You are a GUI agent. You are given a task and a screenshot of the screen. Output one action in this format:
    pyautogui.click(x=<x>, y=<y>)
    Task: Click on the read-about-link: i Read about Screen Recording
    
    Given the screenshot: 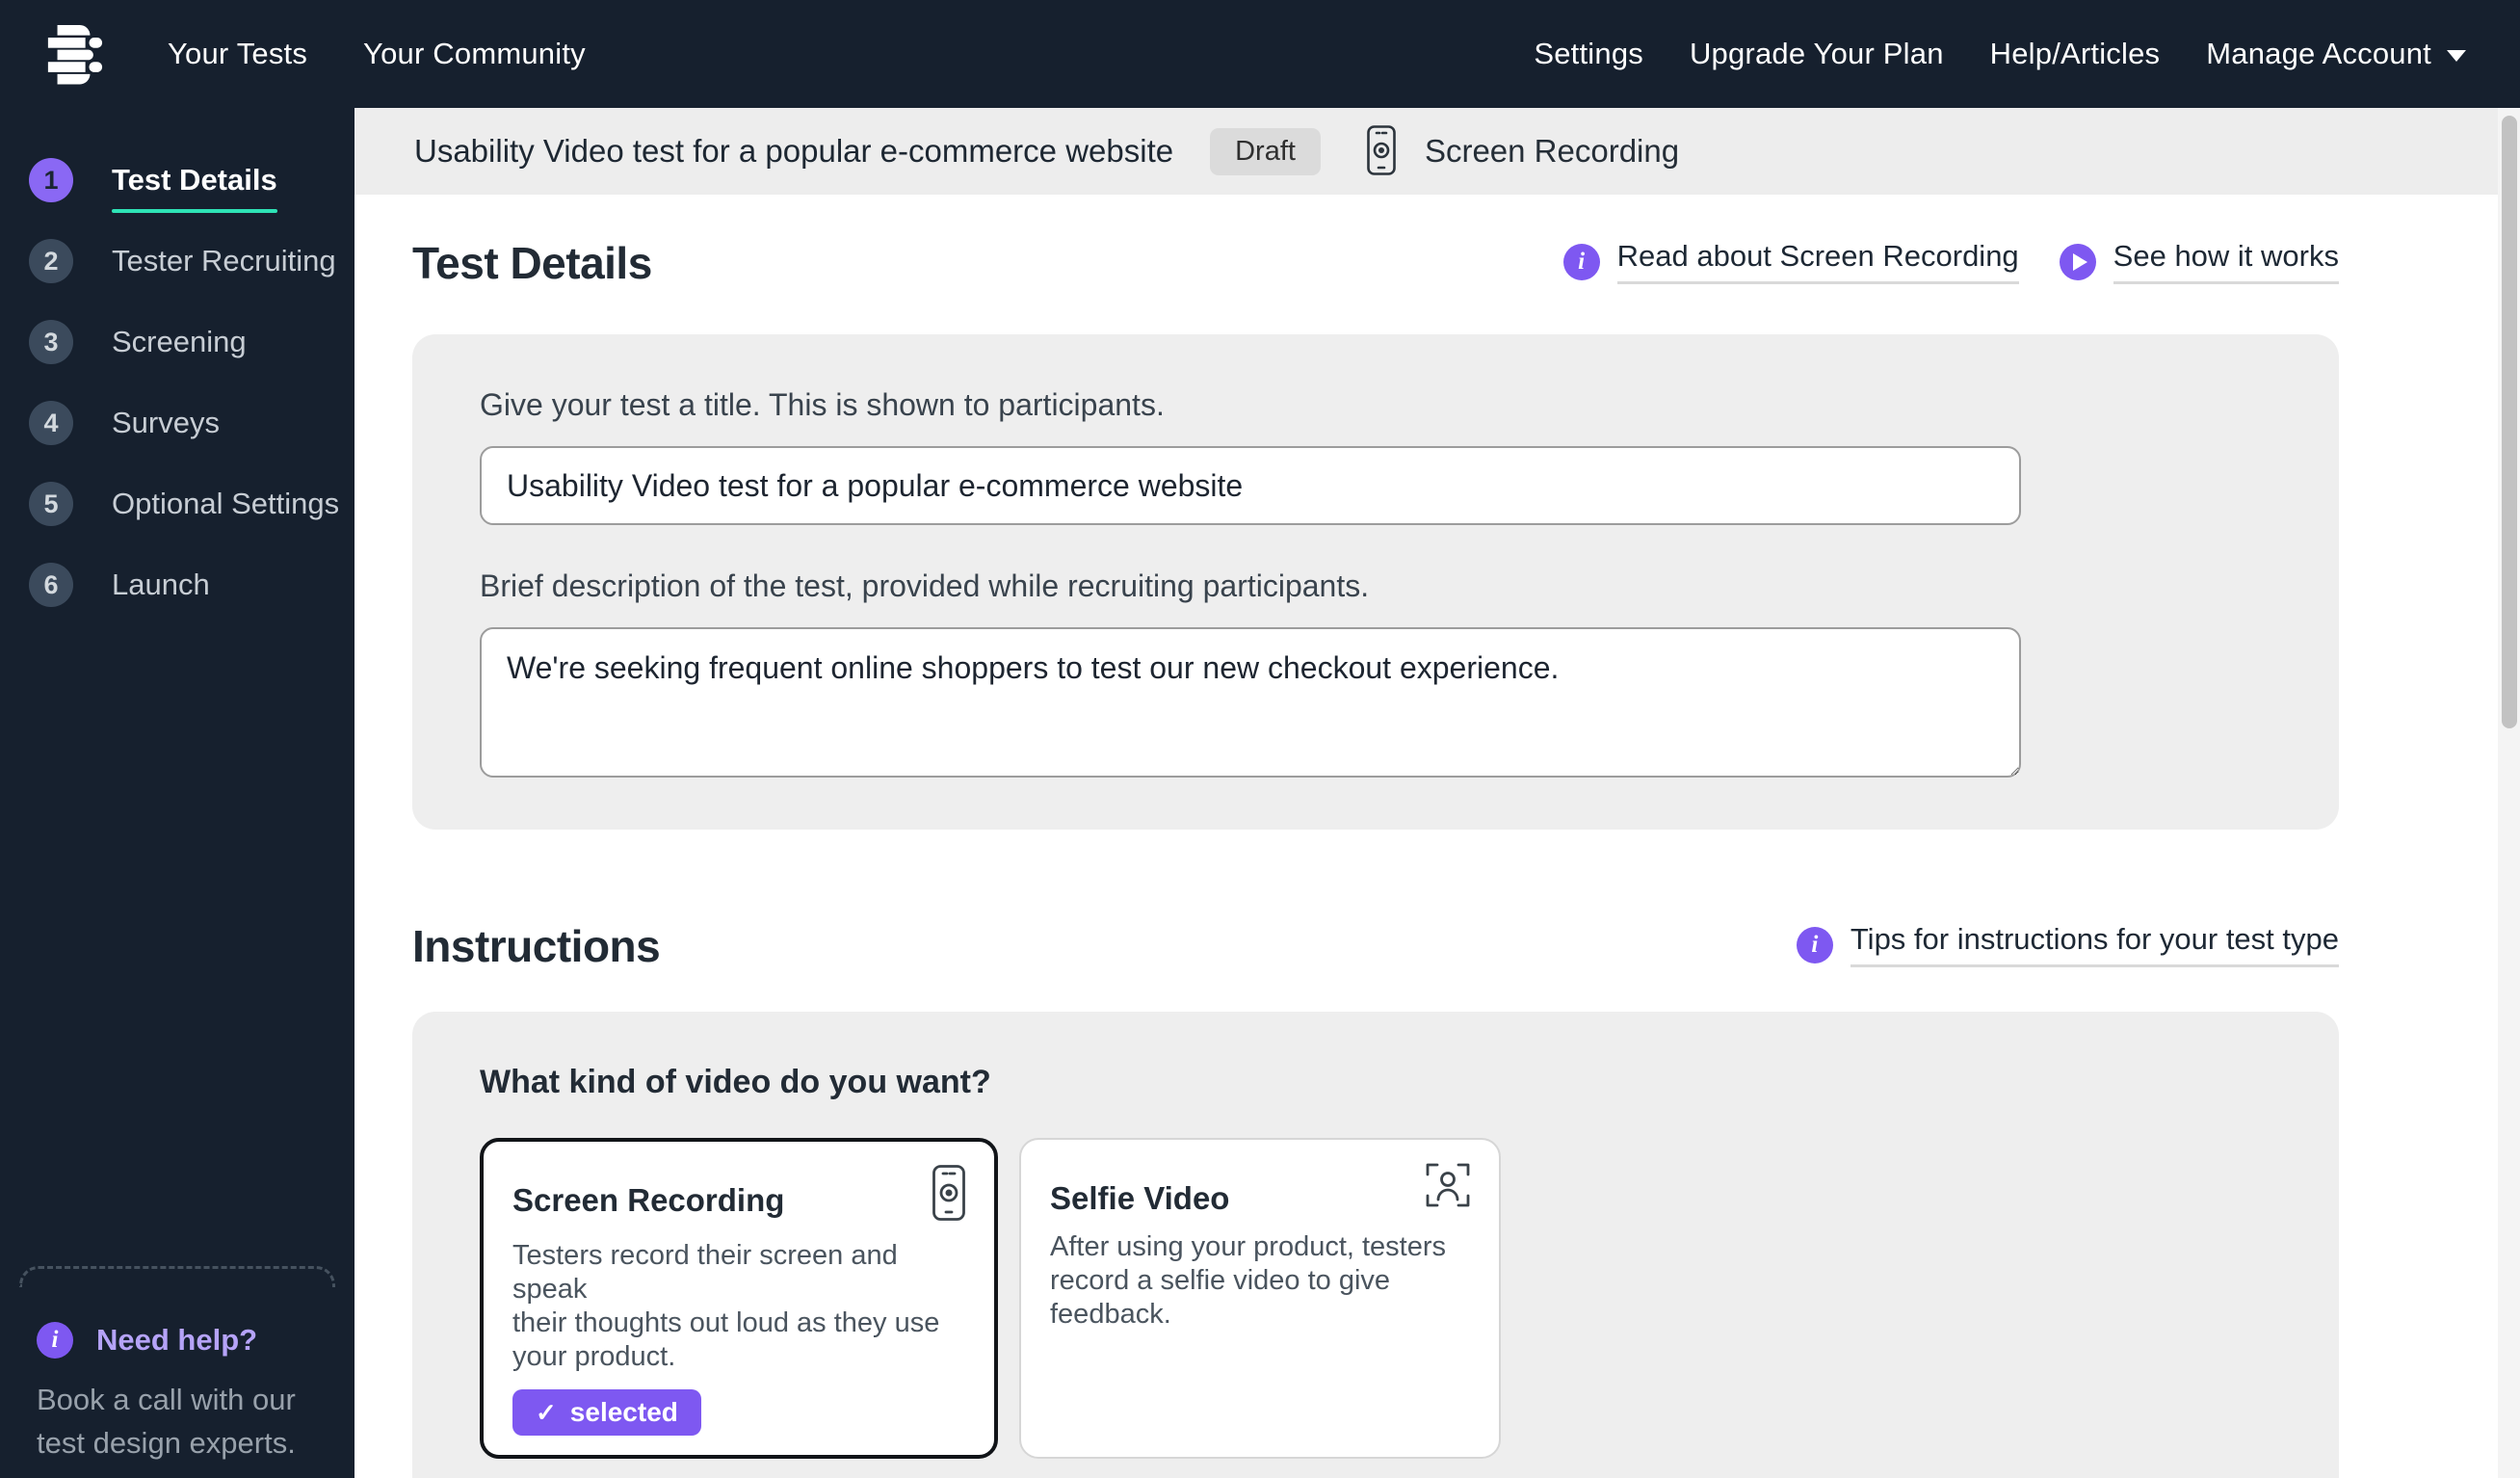 What is the action you would take?
    pyautogui.click(x=1791, y=261)
    